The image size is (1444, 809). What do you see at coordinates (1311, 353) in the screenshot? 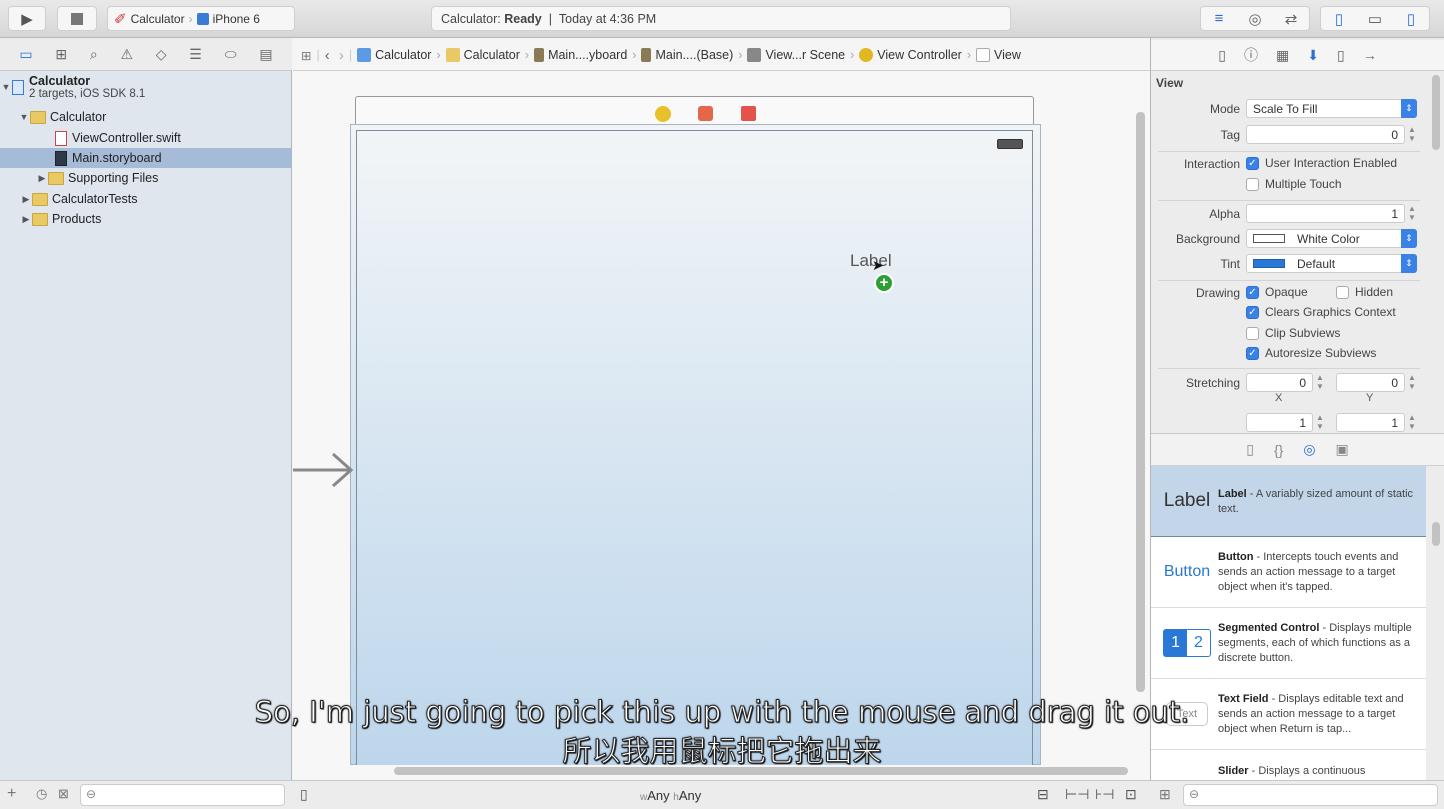
I see `autoresize-subviews-checkbox: ✓ Autoresize Subviews` at bounding box center [1311, 353].